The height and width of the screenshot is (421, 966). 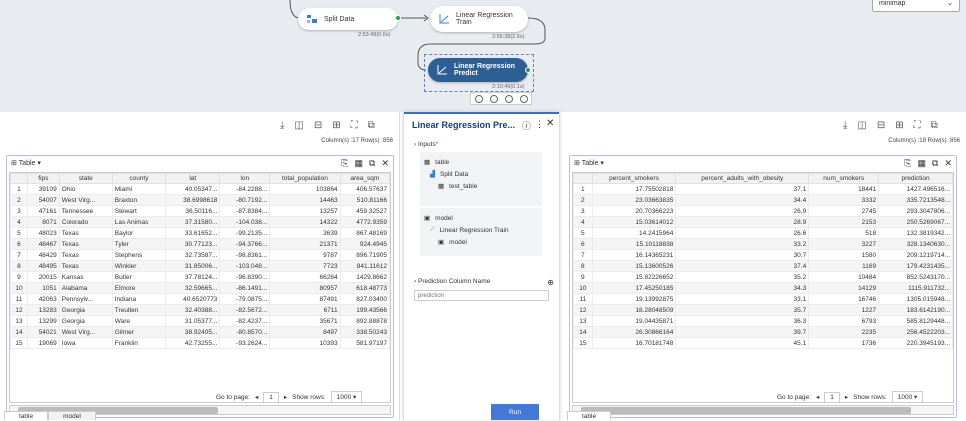 What do you see at coordinates (364, 178) in the screenshot?
I see `column-header: area_sqm` at bounding box center [364, 178].